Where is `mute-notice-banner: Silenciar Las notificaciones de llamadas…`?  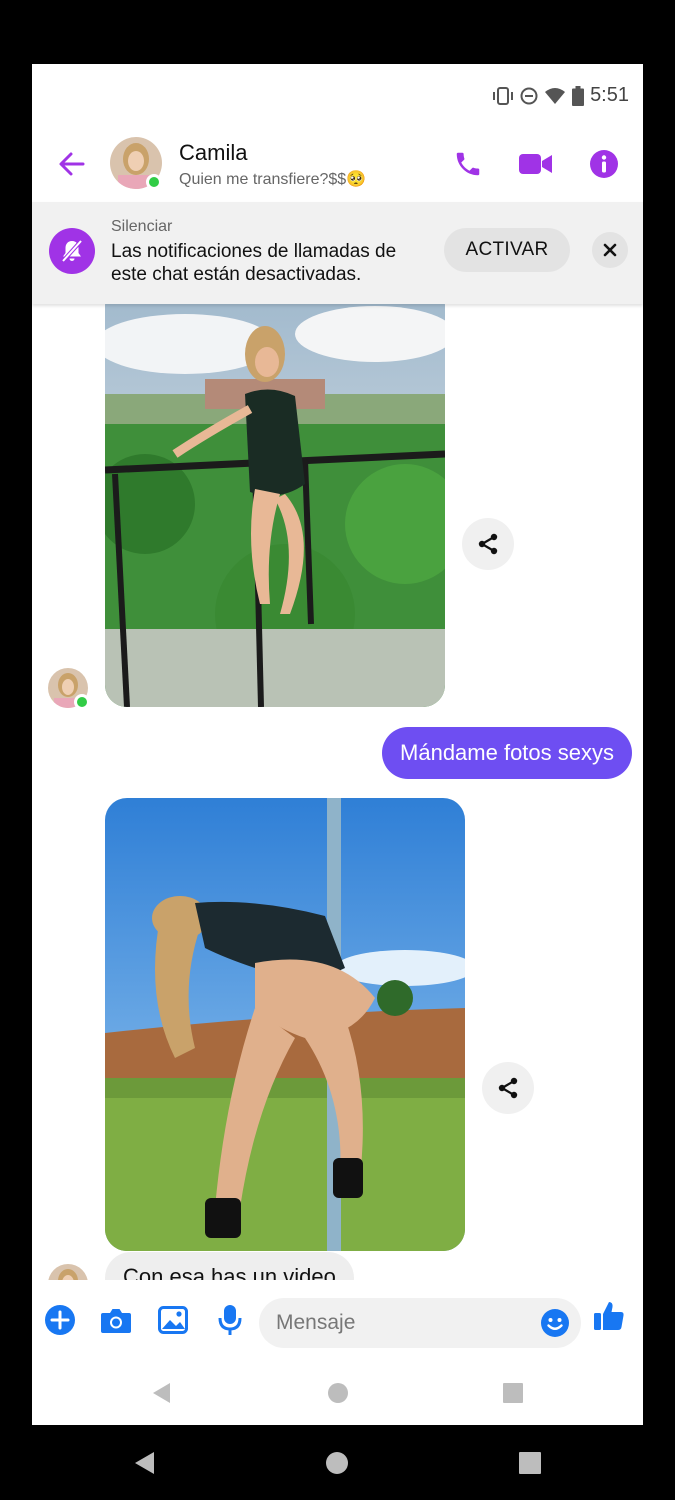 mute-notice-banner: Silenciar Las notificaciones de llamadas… is located at coordinates (337, 253).